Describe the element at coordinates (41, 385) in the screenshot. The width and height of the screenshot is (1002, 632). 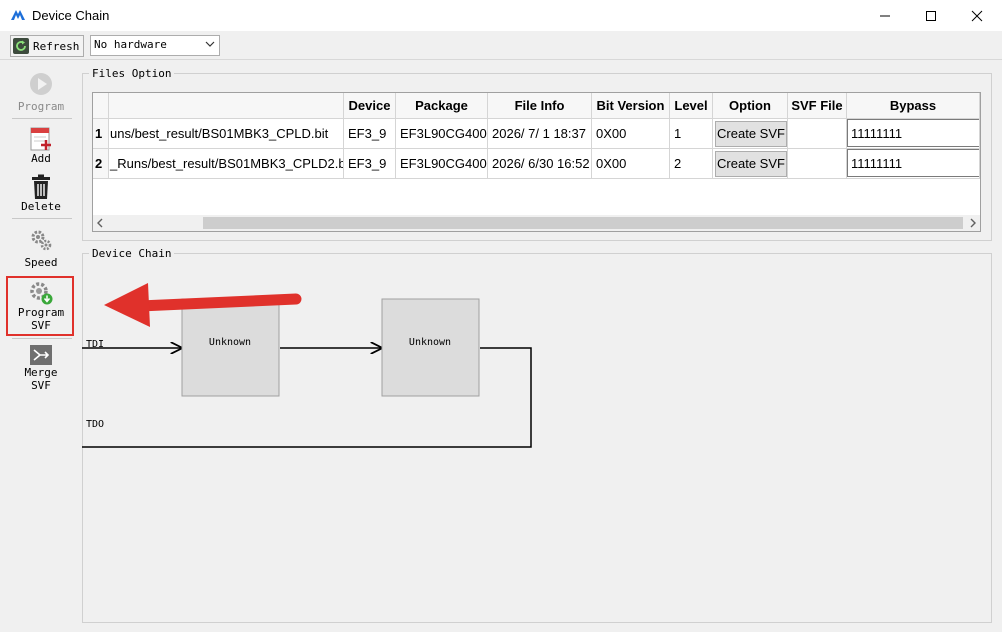
I see `sidebar-item-label-line2: SVF` at that location.